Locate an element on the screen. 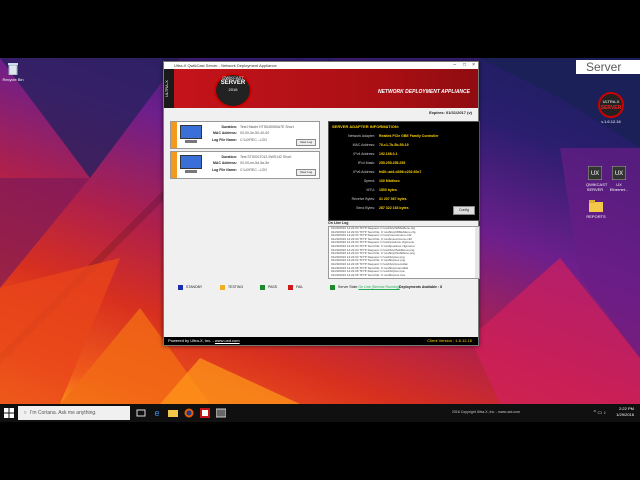 Image resolution: width=640 pixels, height=480 pixels. adapter-value: Realtek PCIe GBE Family Controller is located at coordinates (409, 136).